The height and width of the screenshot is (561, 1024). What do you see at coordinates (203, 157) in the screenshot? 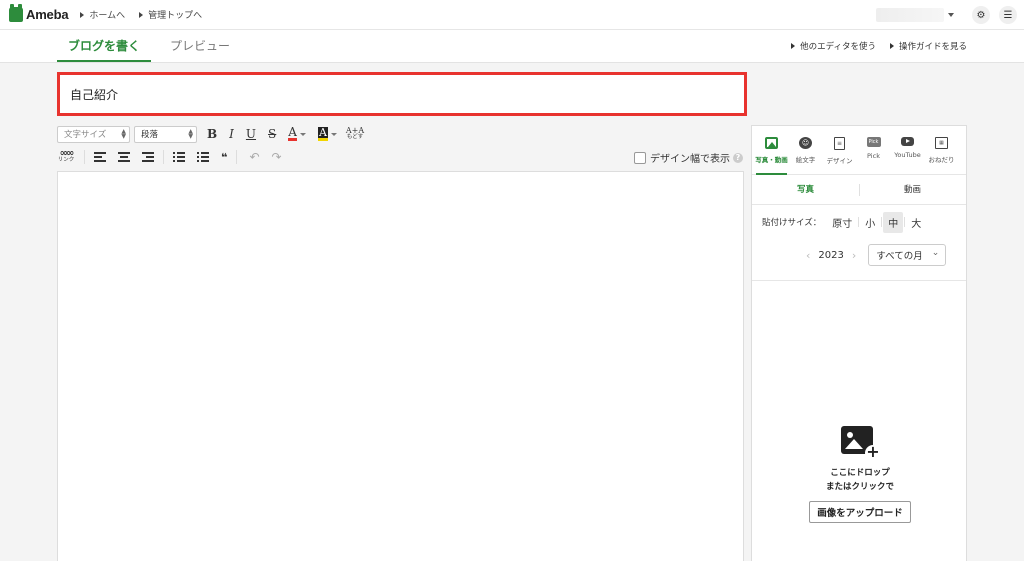
I see `numbered-list-icon` at bounding box center [203, 157].